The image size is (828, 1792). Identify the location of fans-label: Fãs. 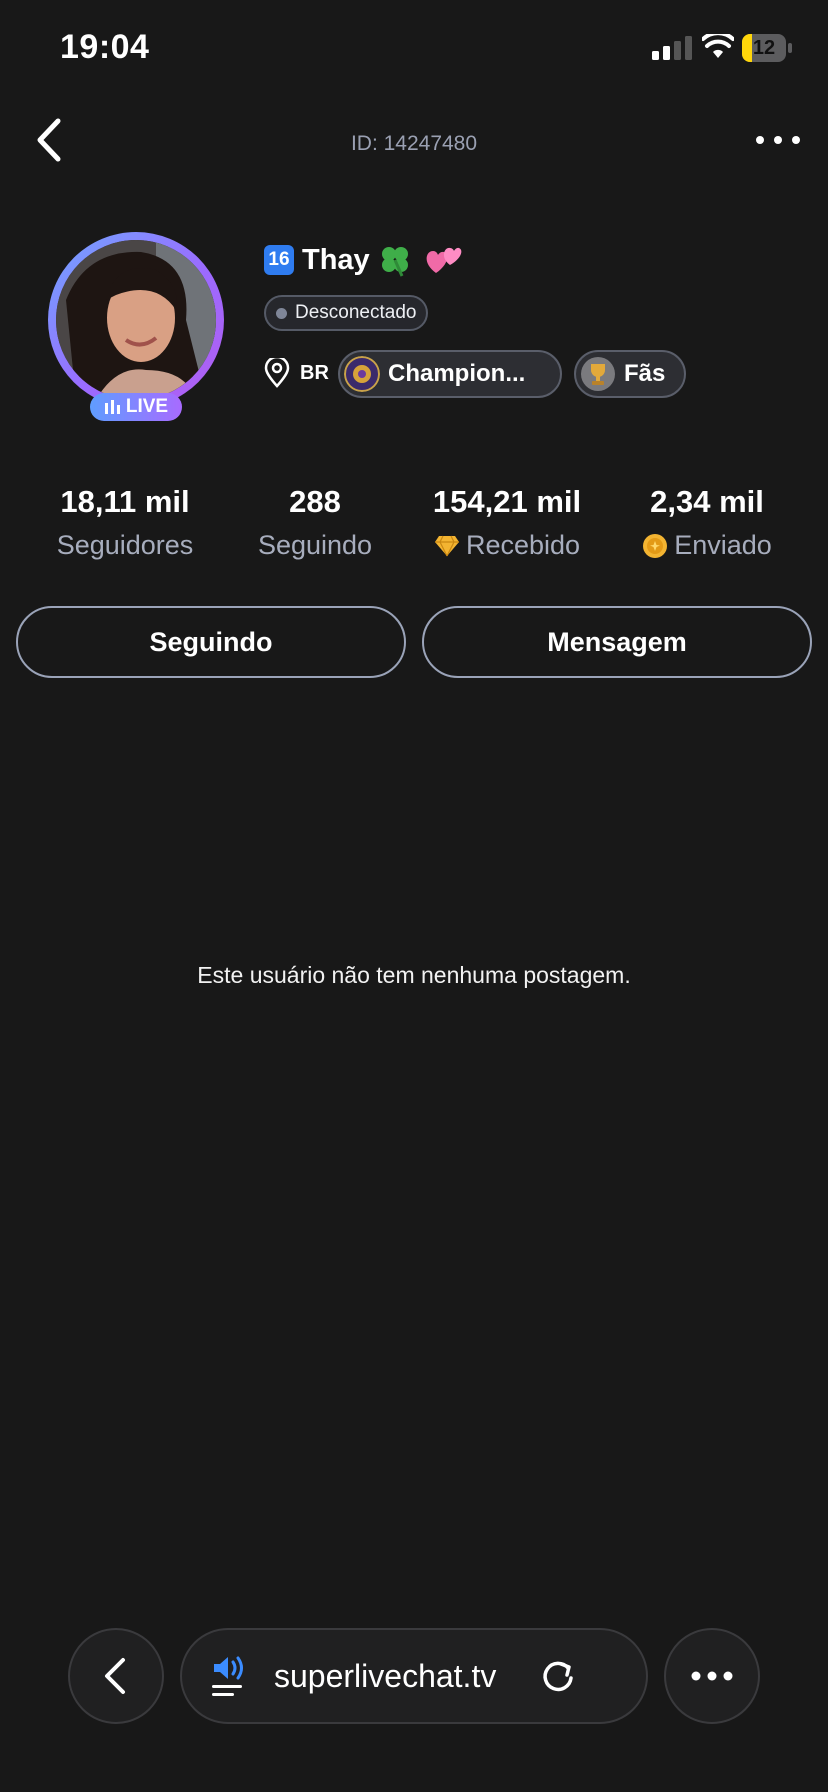
(645, 373).